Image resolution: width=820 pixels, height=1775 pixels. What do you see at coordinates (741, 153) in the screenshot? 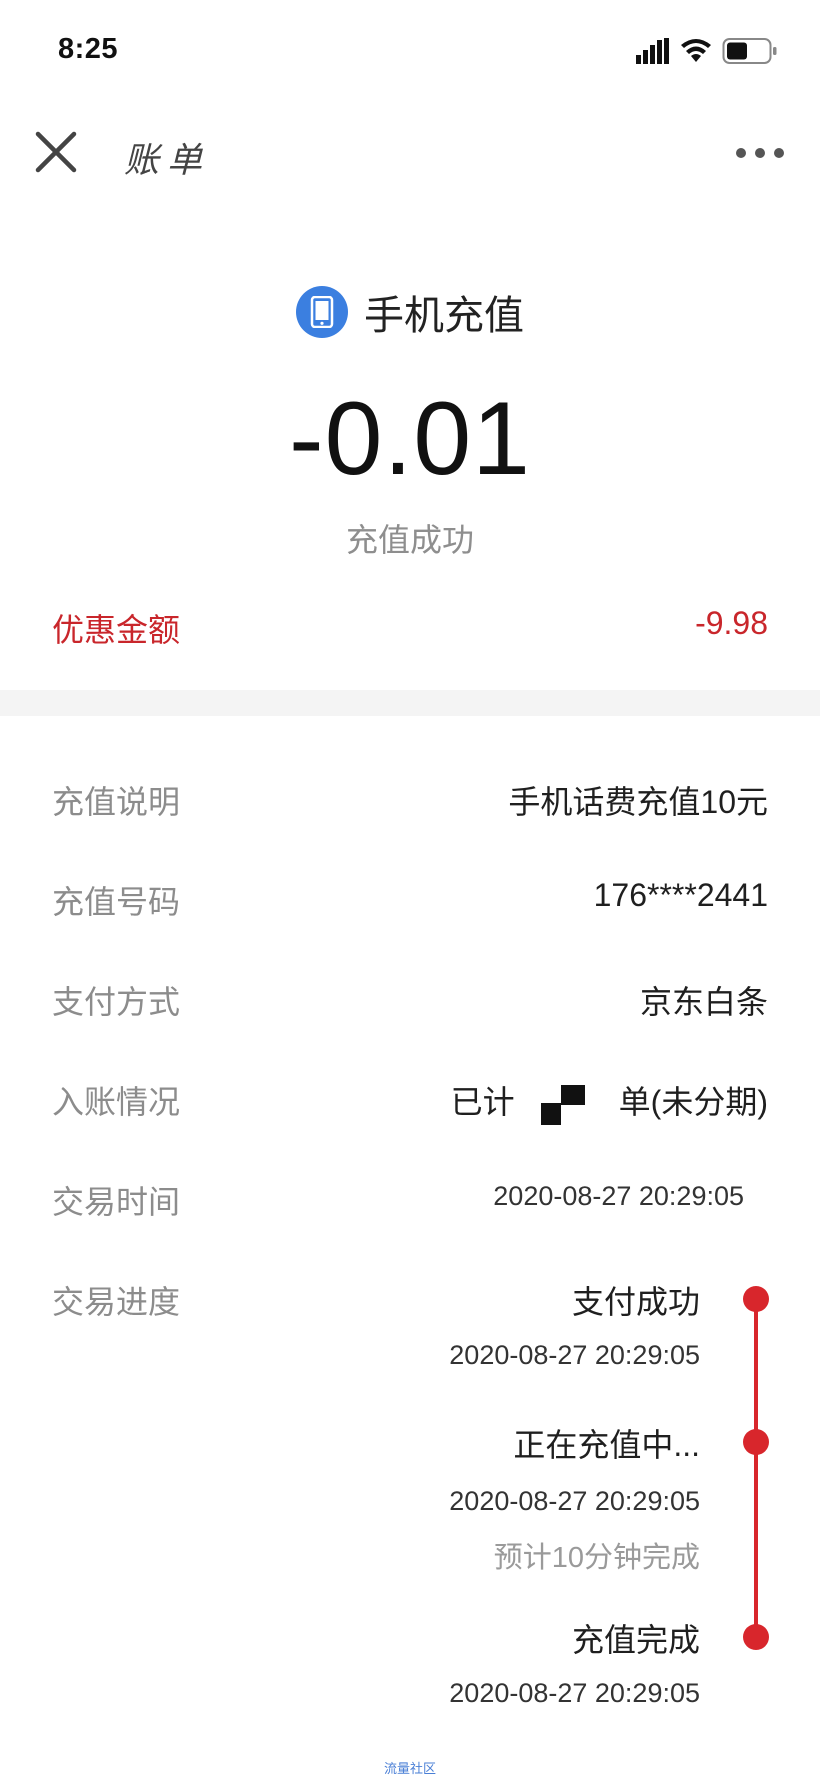
I see `more-icon` at bounding box center [741, 153].